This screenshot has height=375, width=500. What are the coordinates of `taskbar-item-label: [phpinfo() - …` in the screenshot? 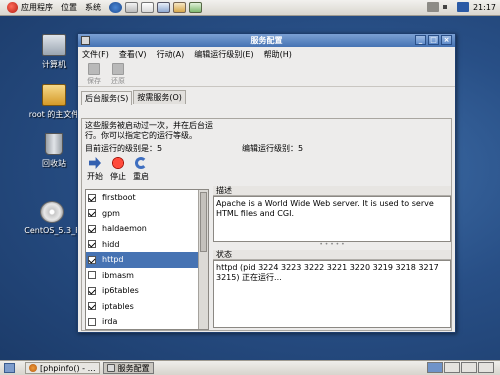 It's located at (68, 368).